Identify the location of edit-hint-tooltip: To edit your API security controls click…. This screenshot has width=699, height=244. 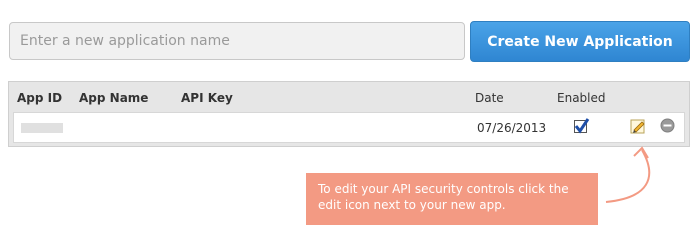
(452, 199).